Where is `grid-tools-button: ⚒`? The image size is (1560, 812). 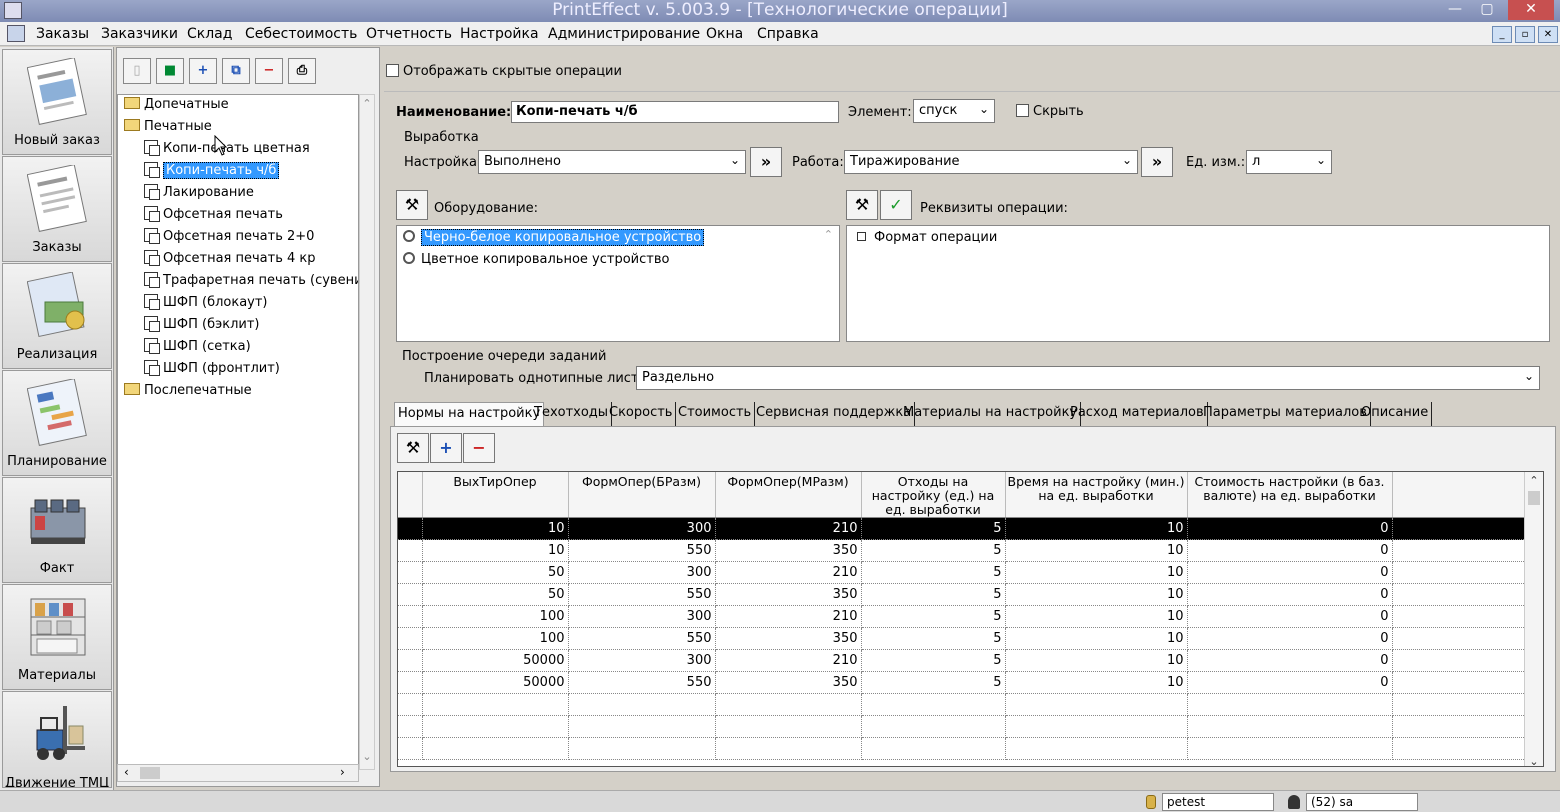
grid-tools-button: ⚒ is located at coordinates (413, 448).